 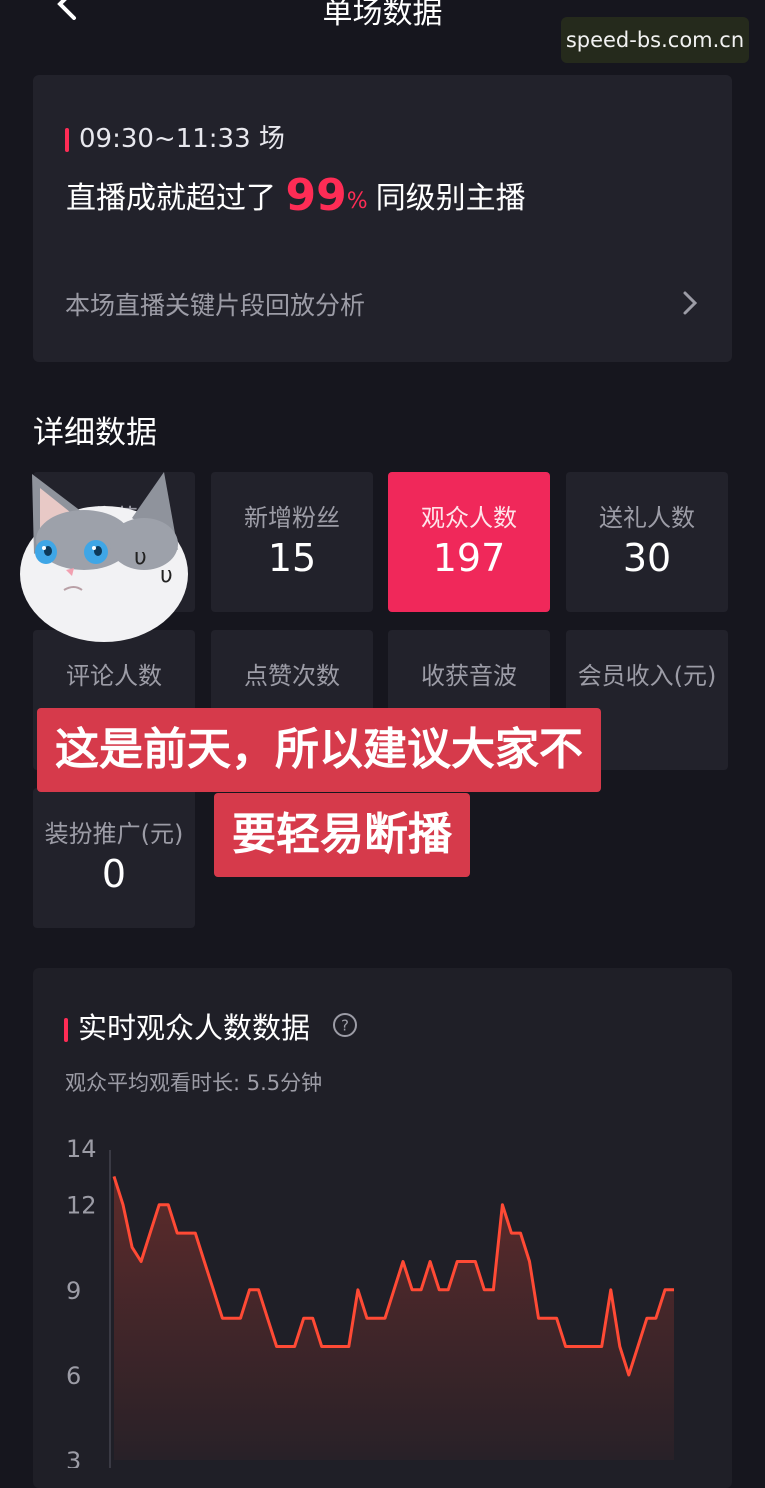 I want to click on stat-label: 会员收入(元), so click(x=647, y=673).